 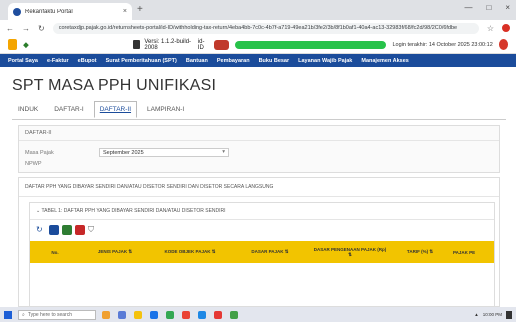 What do you see at coordinates (39, 153) in the screenshot?
I see `masa-pajak-label: Masa Pajak` at bounding box center [39, 153].